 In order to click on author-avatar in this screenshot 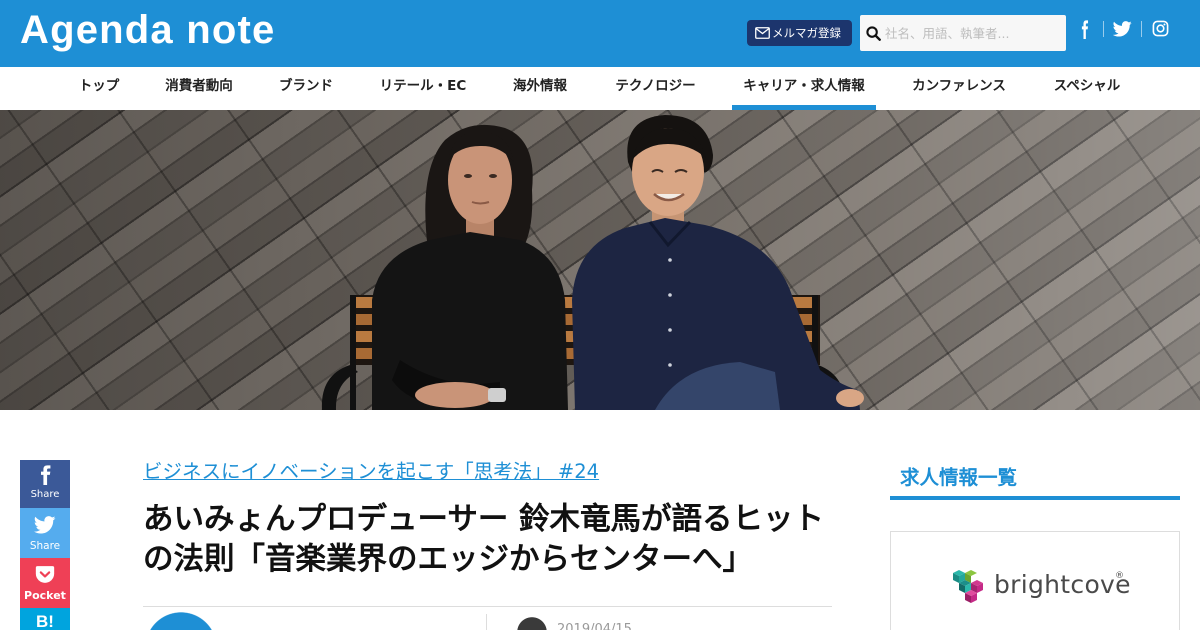, I will do `click(181, 621)`.